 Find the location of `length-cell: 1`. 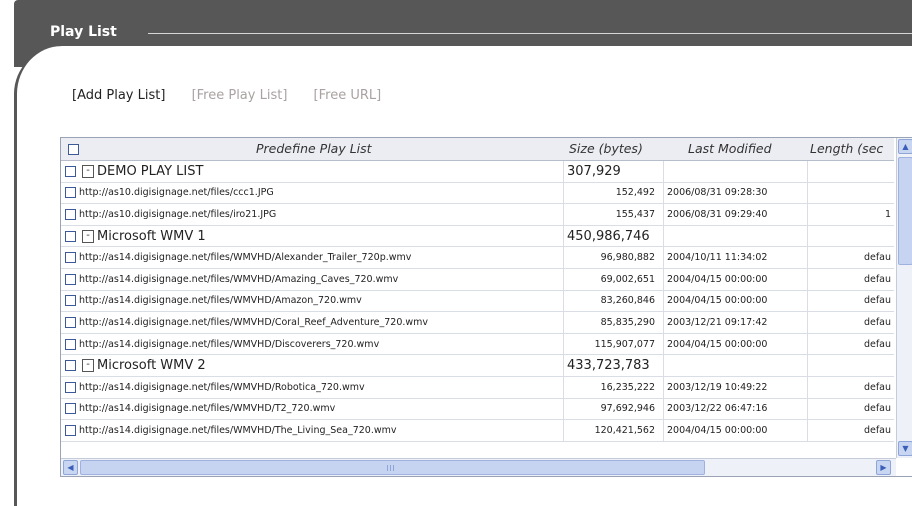

length-cell: 1 is located at coordinates (849, 214).